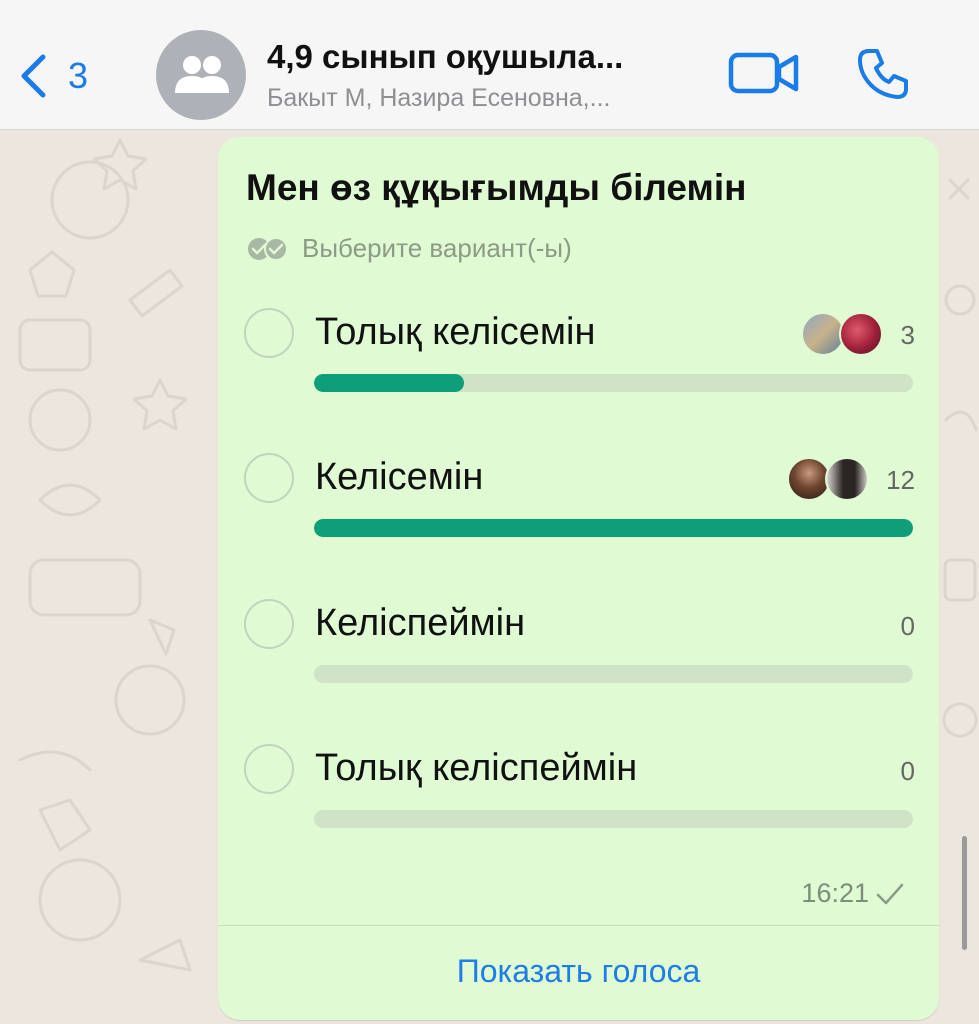 The width and height of the screenshot is (979, 1024). I want to click on poll-question: Мен өз құқығымды білемін, so click(496, 187).